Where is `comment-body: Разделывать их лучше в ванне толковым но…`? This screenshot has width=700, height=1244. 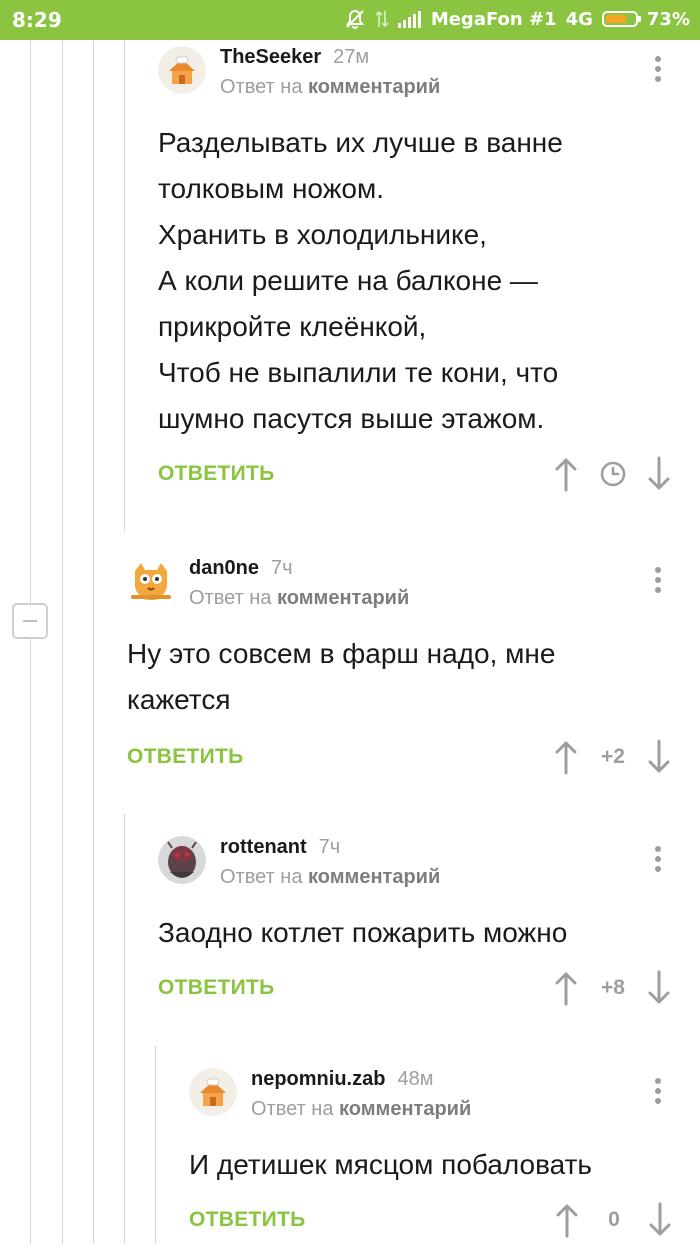 comment-body: Разделывать их лучше в ванне толковым но… is located at coordinates (360, 280).